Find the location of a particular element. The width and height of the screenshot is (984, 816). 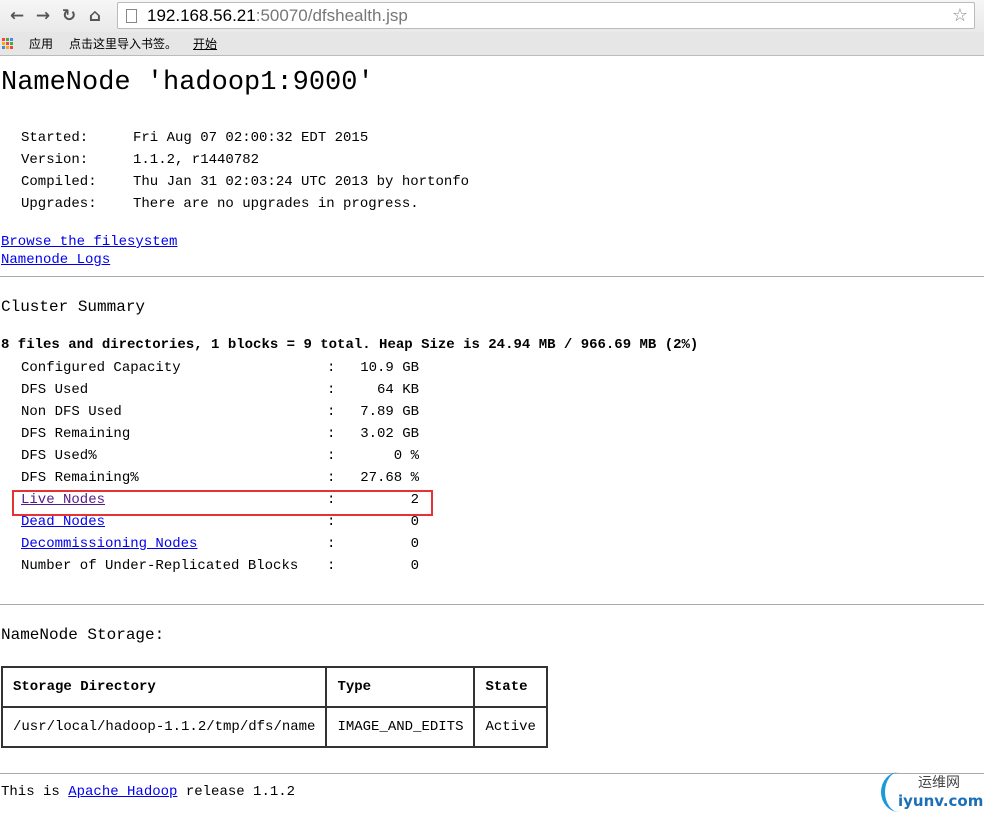

column-header: Storage Directory is located at coordinates (164, 687).